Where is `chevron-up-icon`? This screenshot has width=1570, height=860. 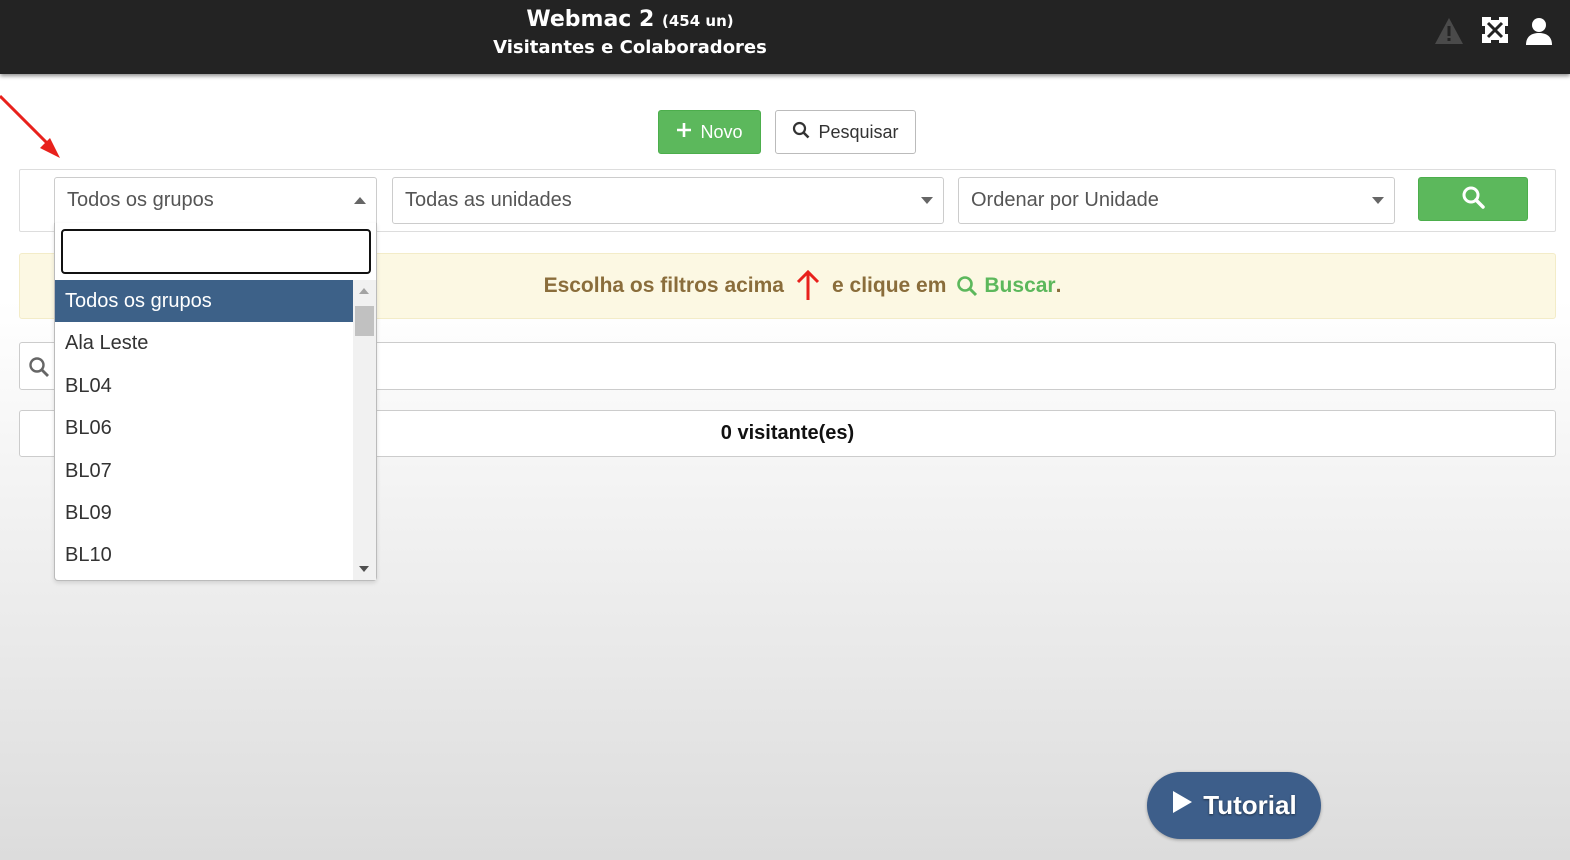 chevron-up-icon is located at coordinates (360, 200).